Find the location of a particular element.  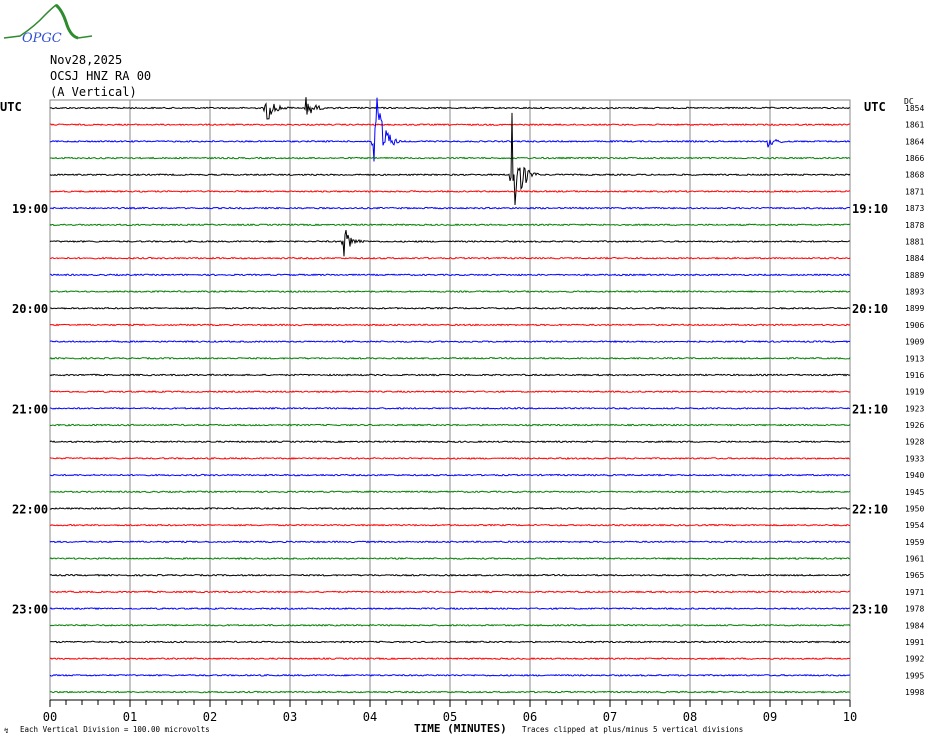

dc-offset-label: 1866 is located at coordinates (914, 158).